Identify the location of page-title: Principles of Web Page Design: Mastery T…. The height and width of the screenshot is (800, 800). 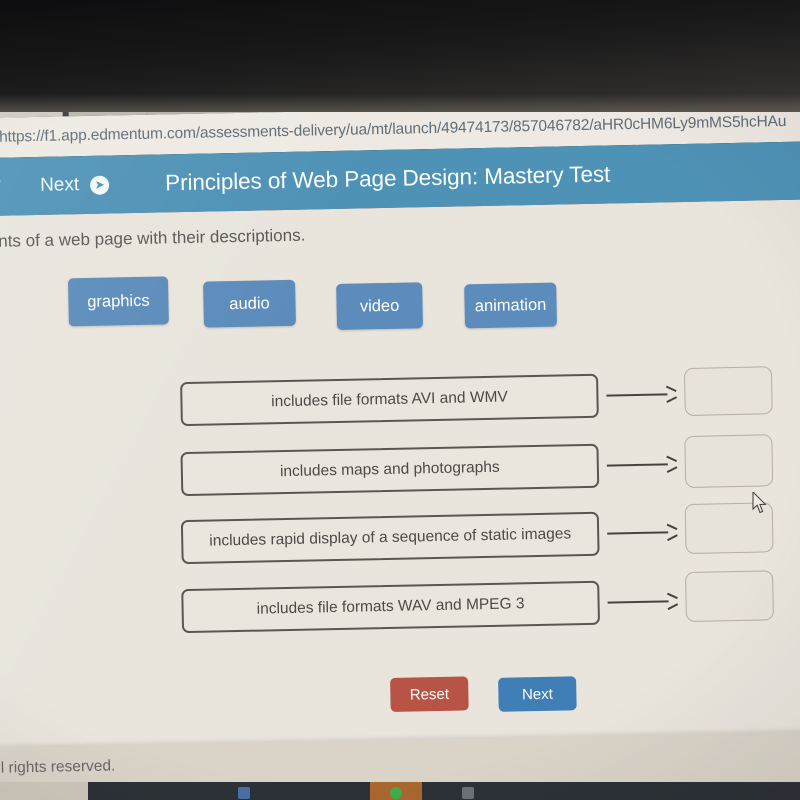
(387, 178).